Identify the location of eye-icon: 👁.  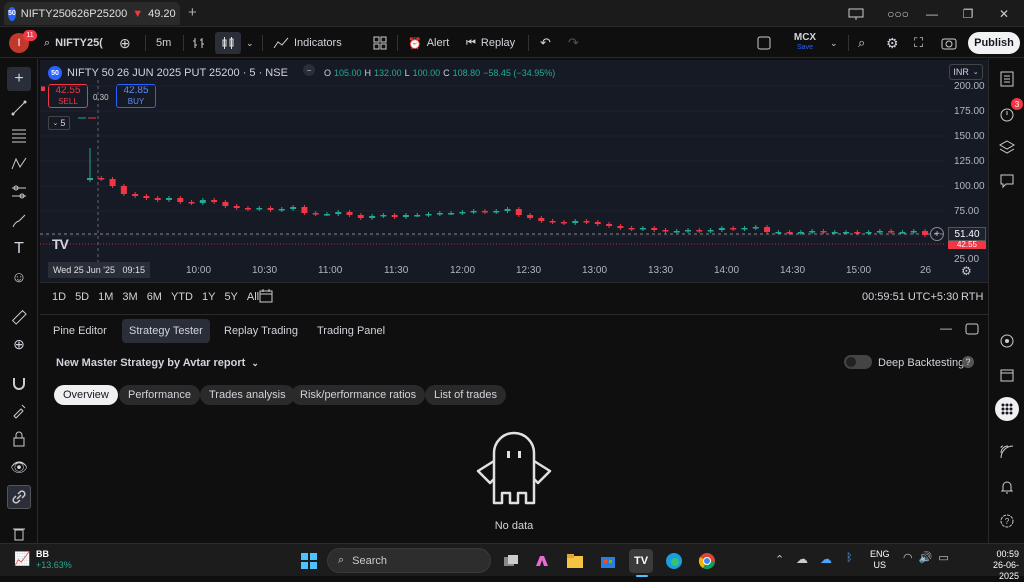
(19, 467).